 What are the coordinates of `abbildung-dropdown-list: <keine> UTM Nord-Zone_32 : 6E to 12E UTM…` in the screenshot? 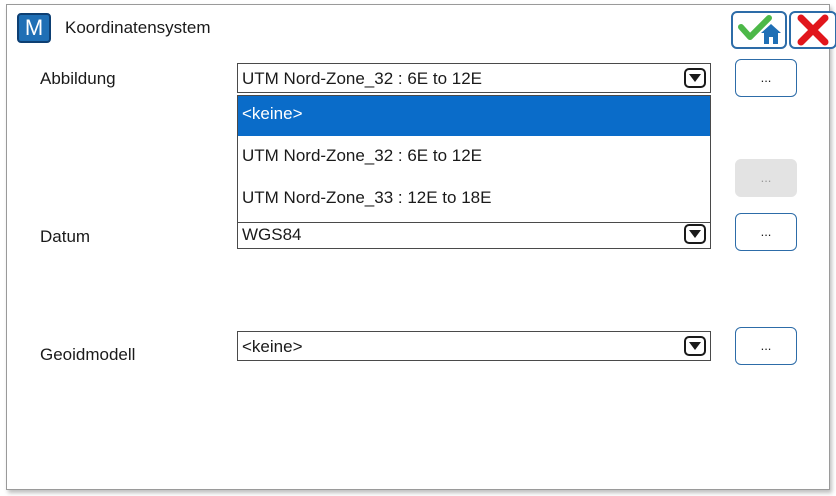 It's located at (474, 159).